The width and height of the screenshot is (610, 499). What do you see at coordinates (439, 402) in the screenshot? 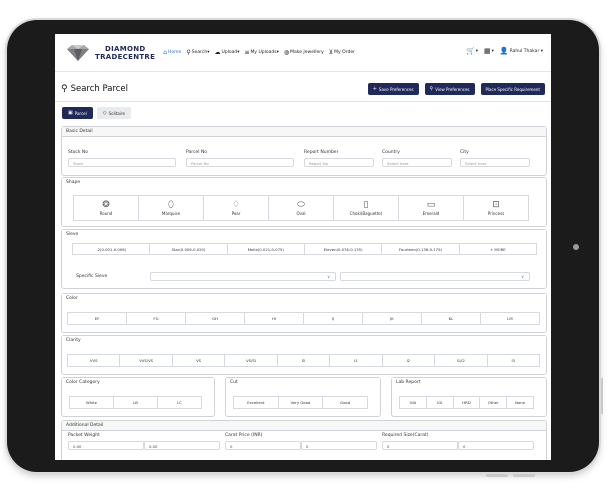
I see `lab-option: IGI` at bounding box center [439, 402].